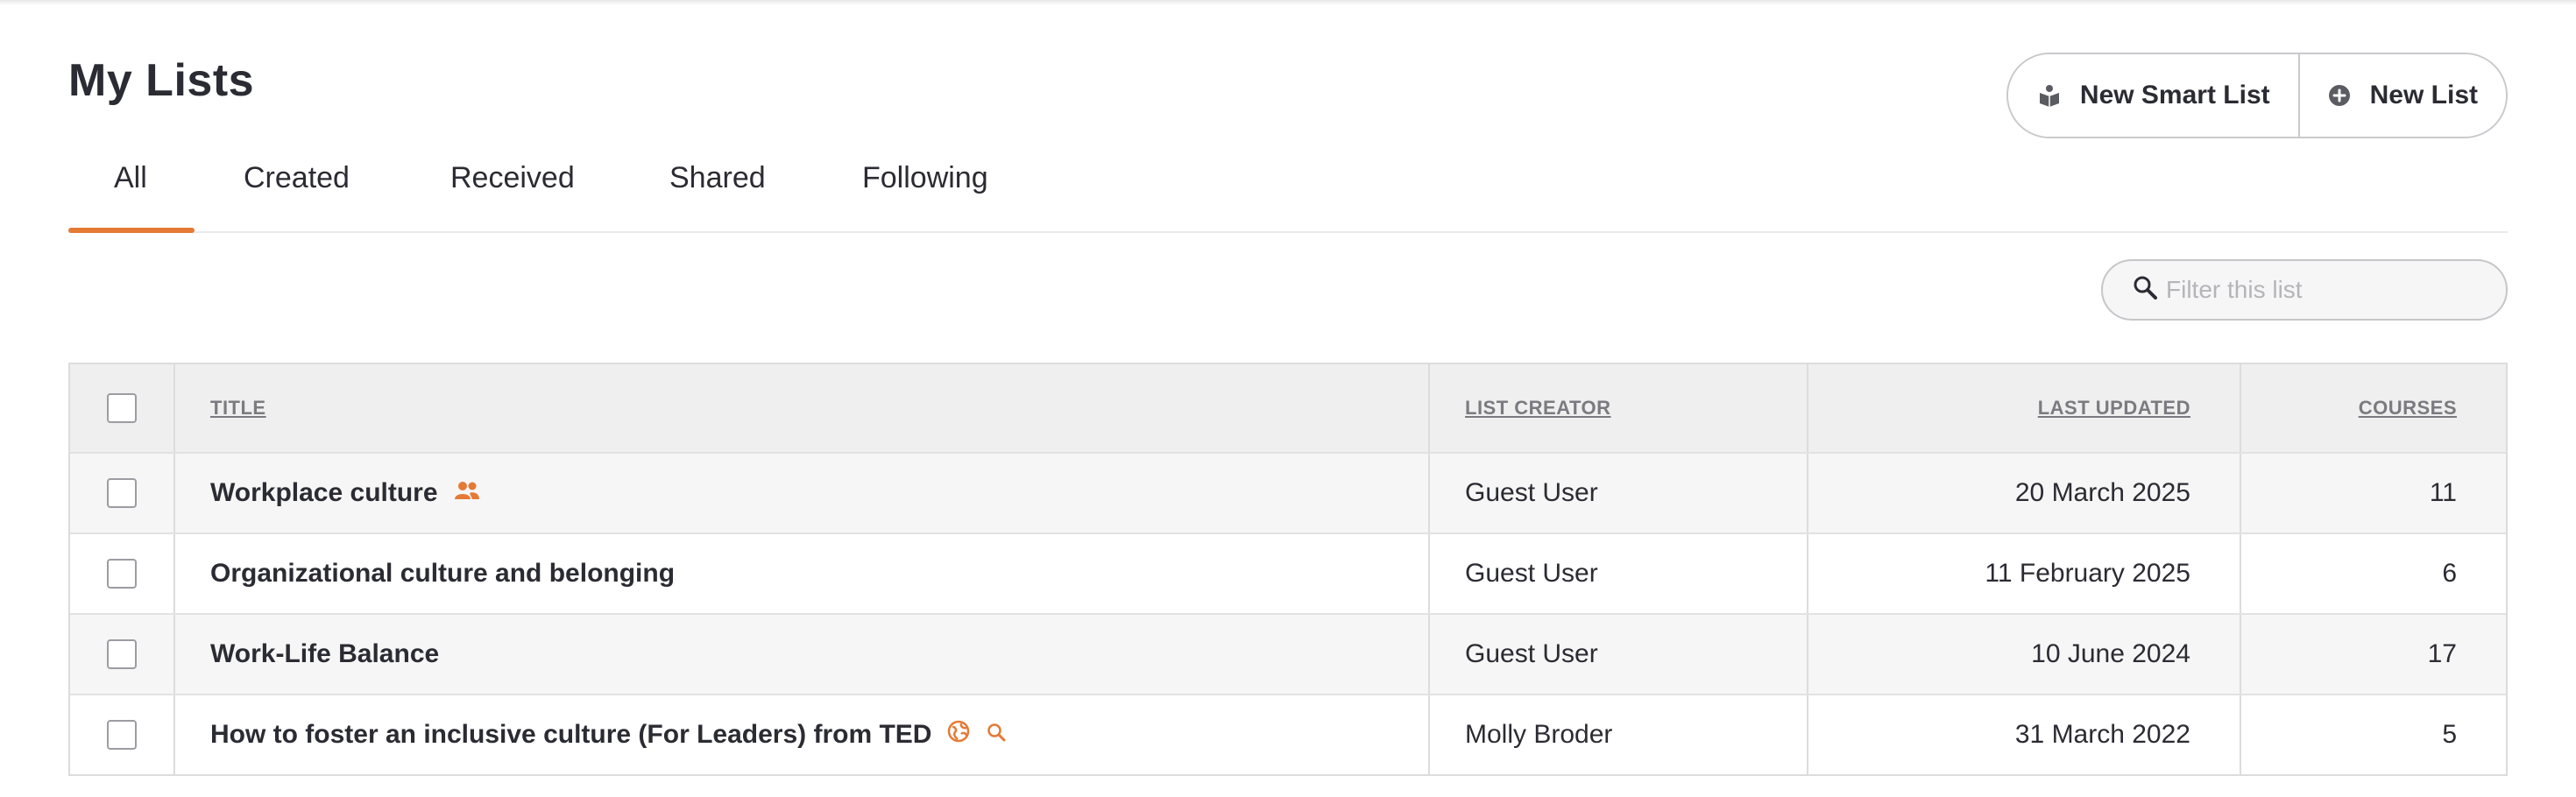 The width and height of the screenshot is (2576, 797). I want to click on row-title-cell: Workplace culture, so click(802, 494).